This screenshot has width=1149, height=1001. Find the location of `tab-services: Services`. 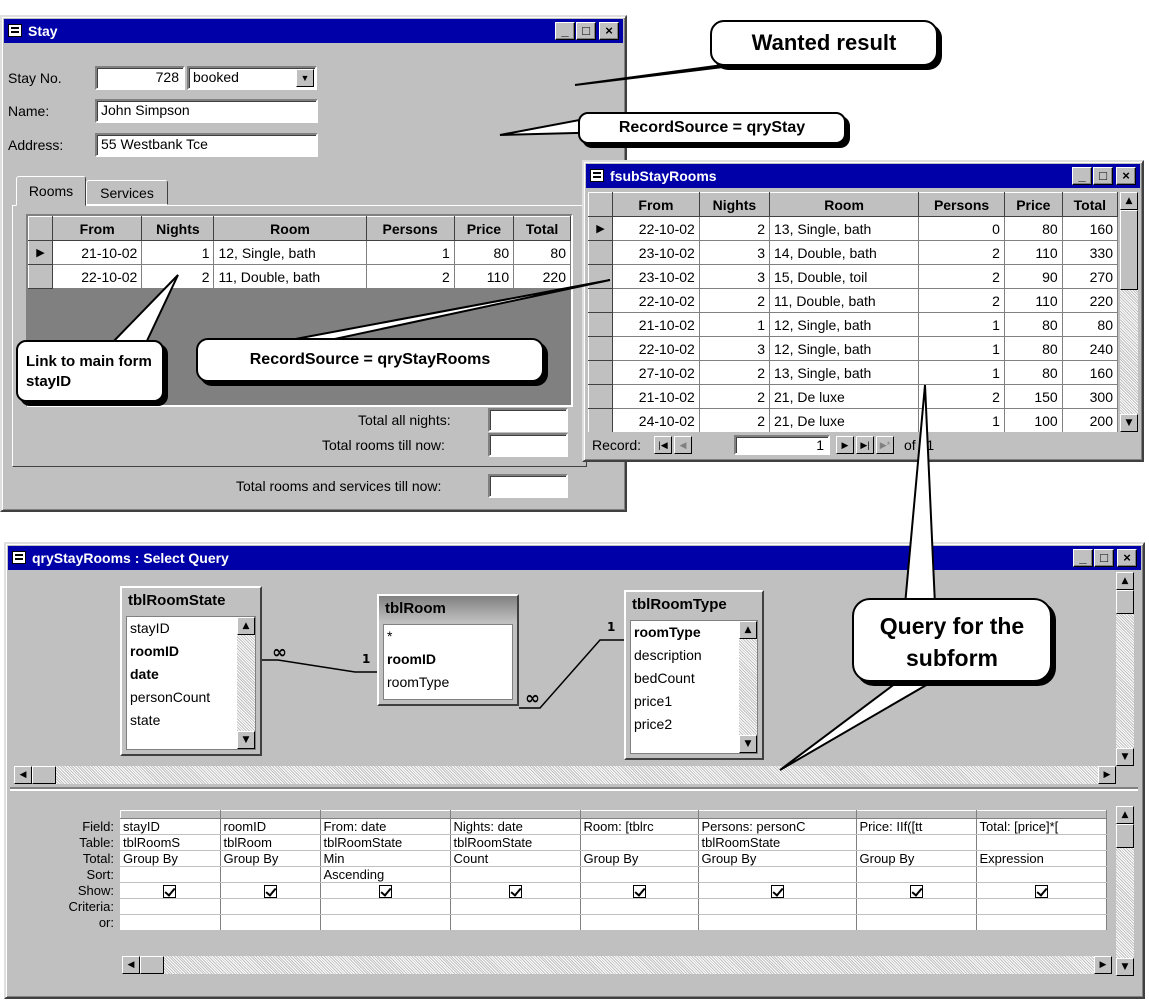

tab-services: Services is located at coordinates (127, 192).